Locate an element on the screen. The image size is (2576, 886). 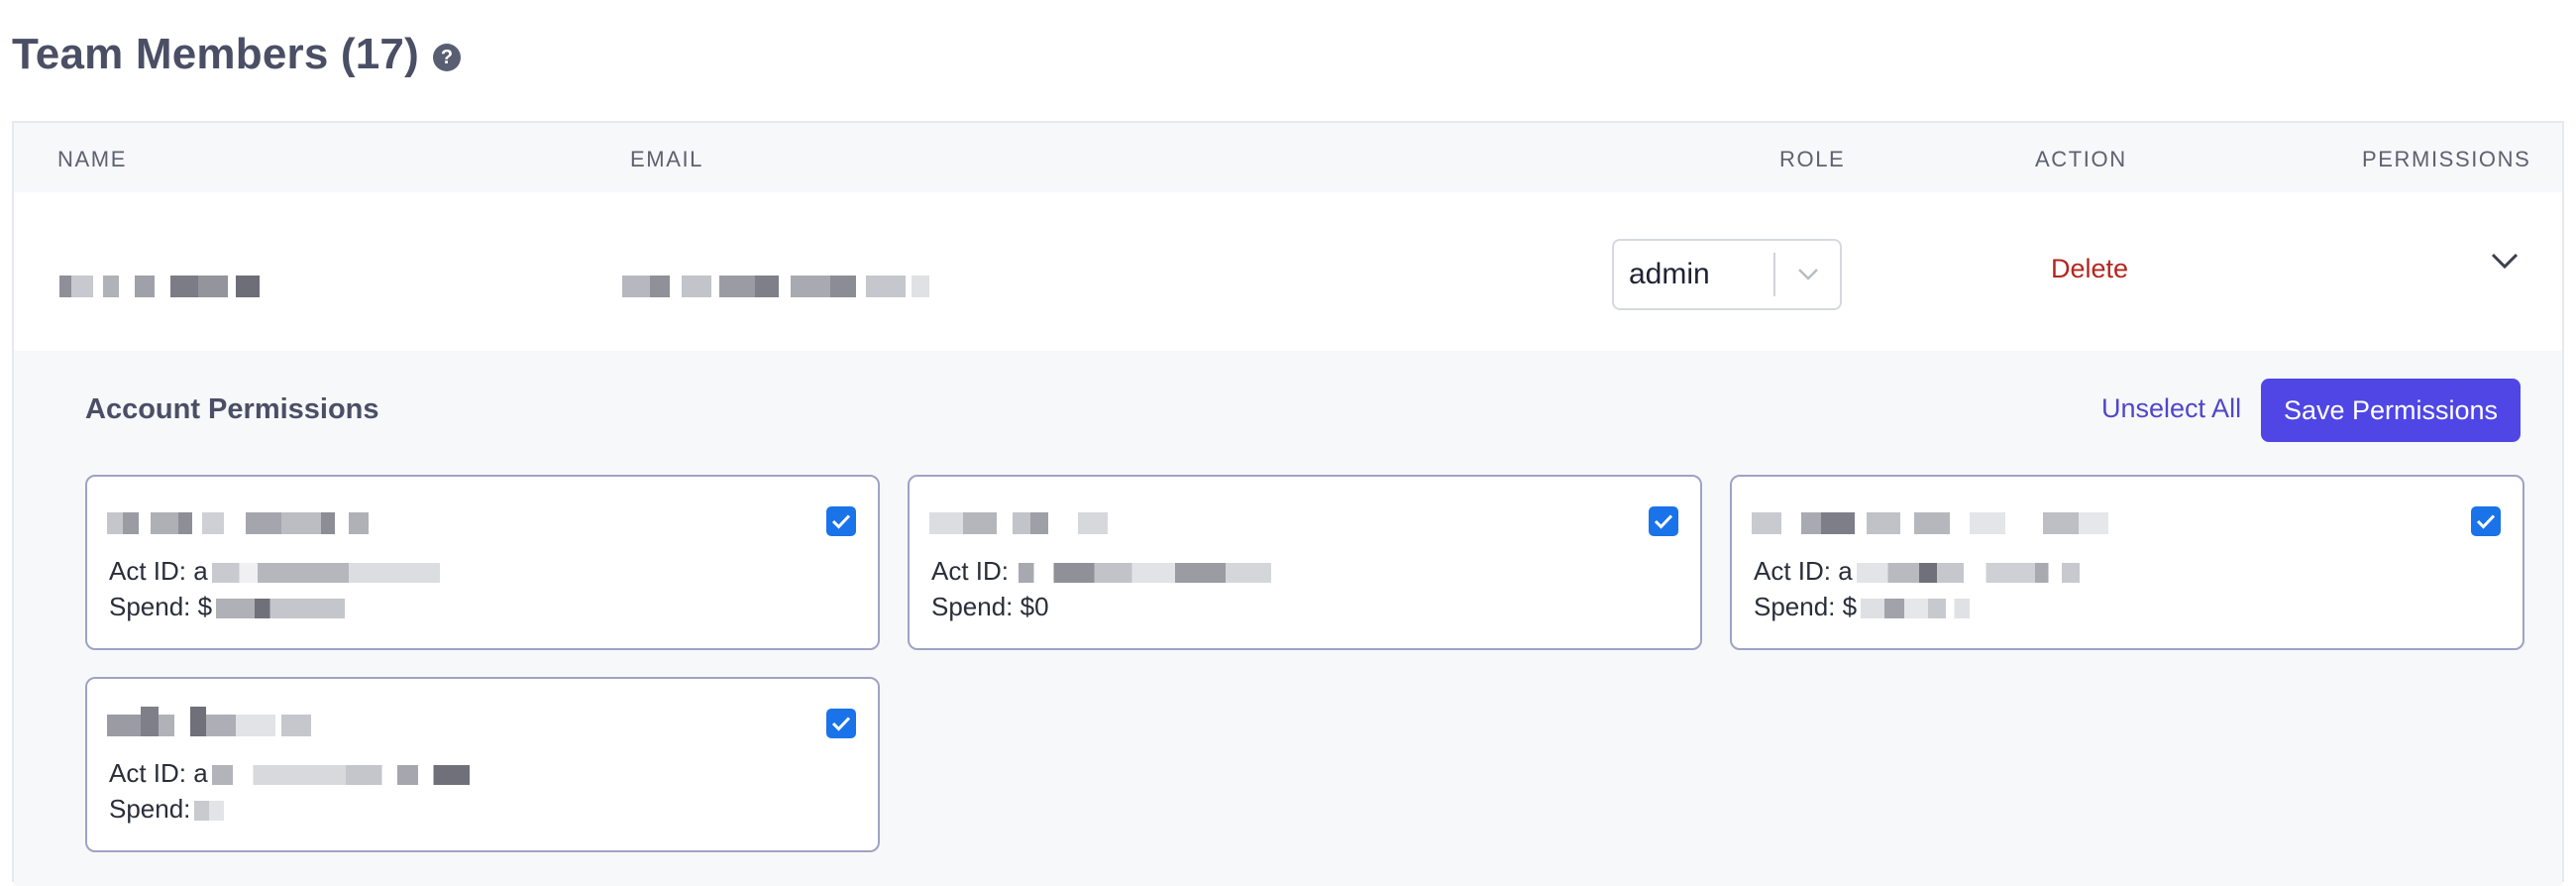
role-select-value: admin is located at coordinates (1669, 274).